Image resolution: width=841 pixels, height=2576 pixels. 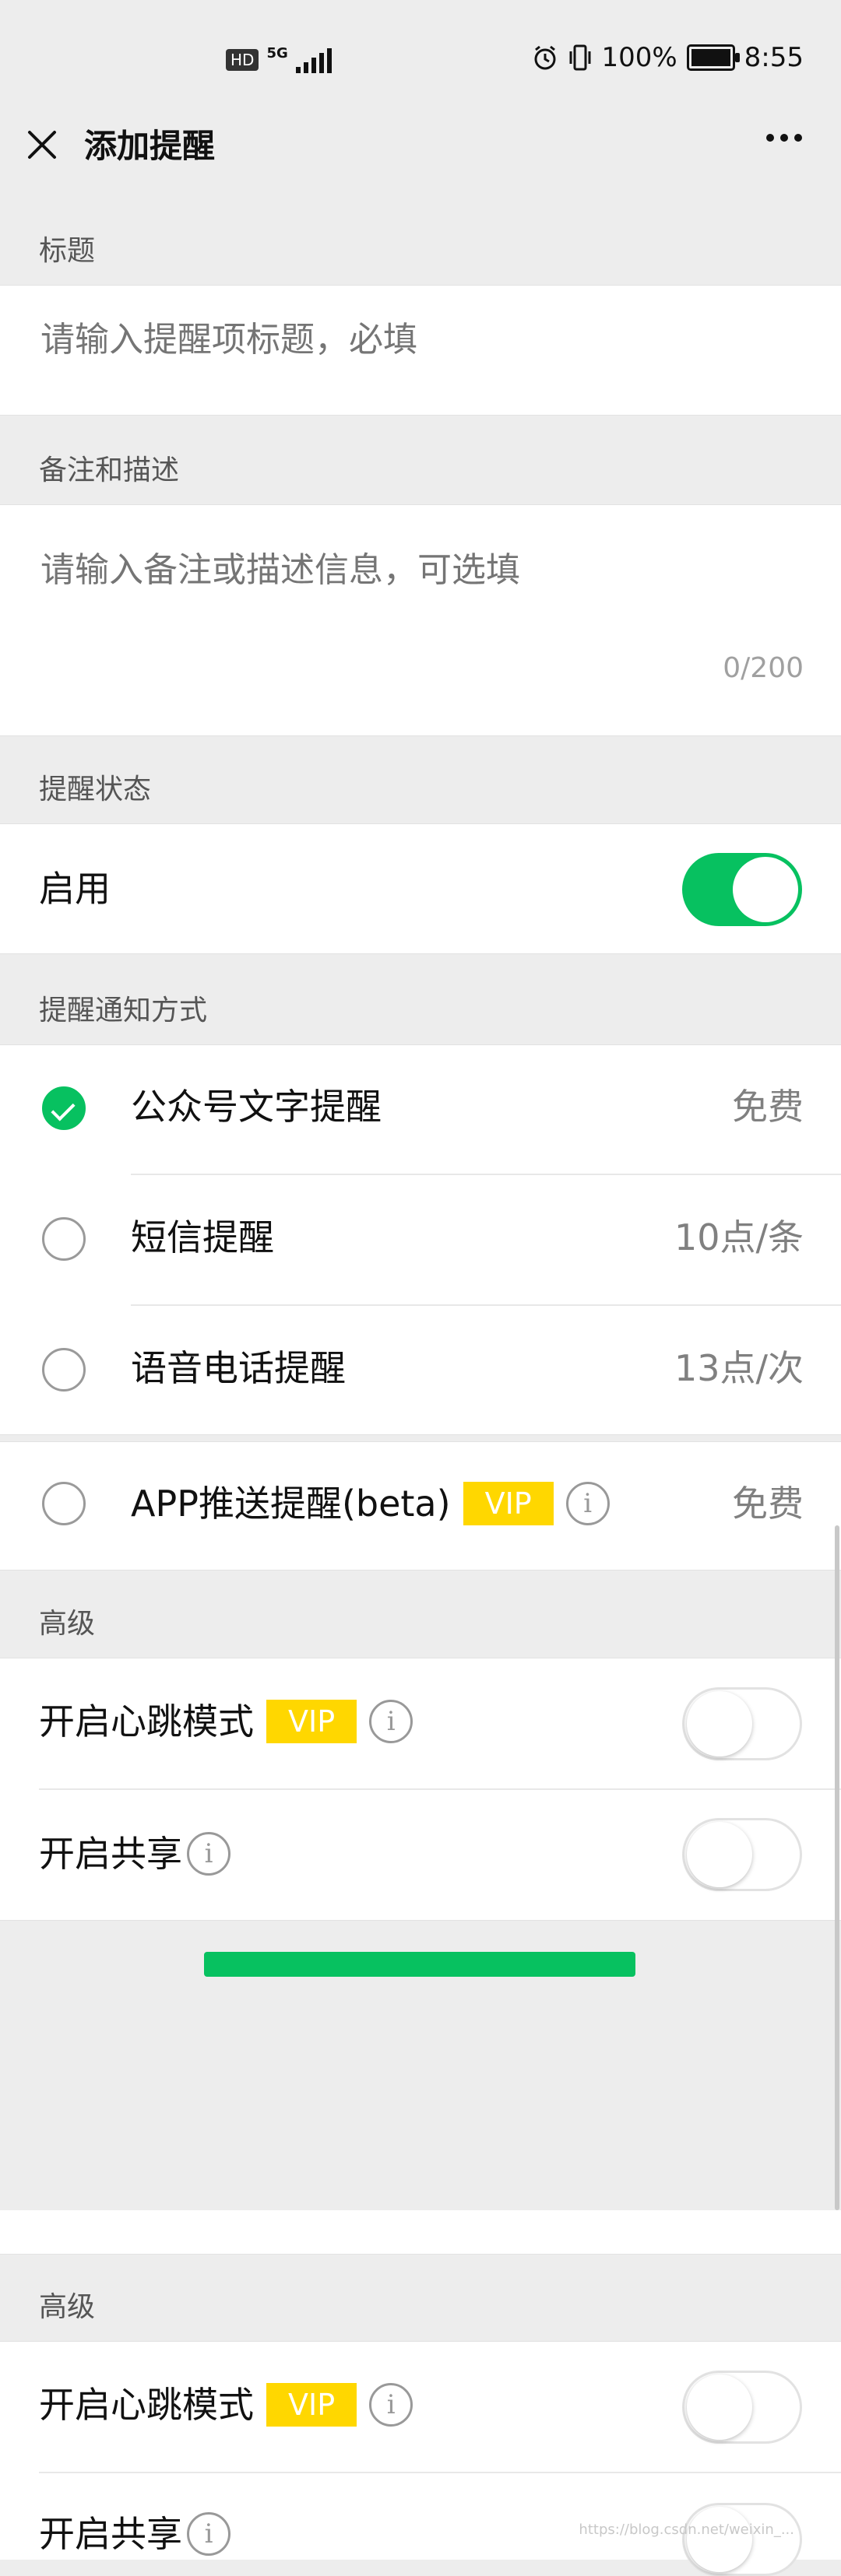 I want to click on status-bar-right: 100% 8:55, so click(x=667, y=58).